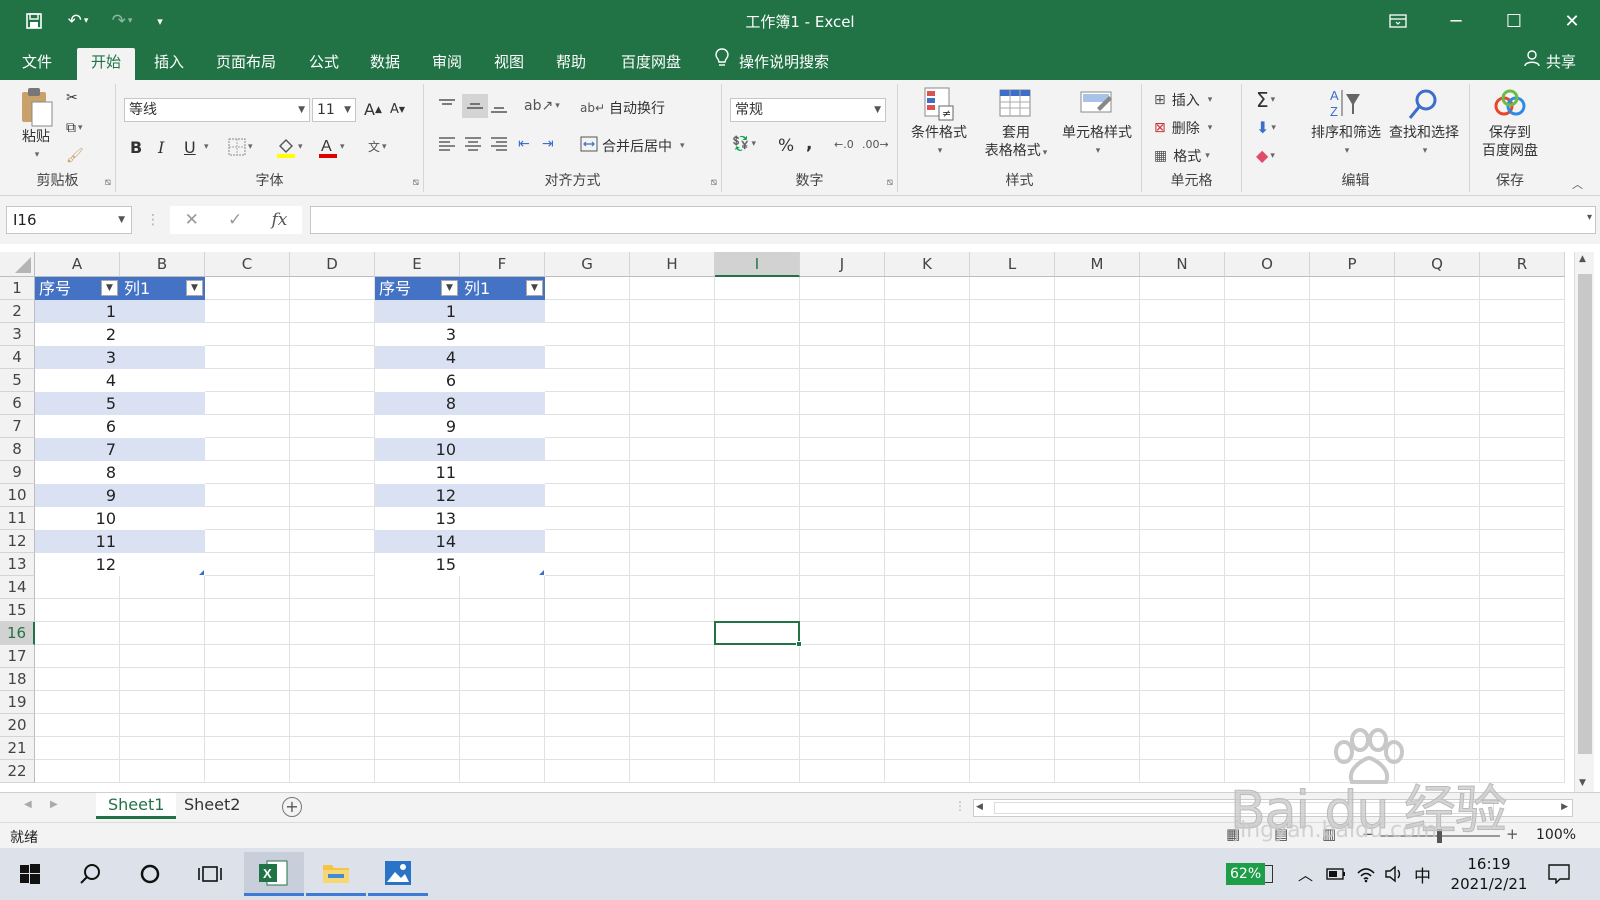 The width and height of the screenshot is (1600, 900). Describe the element at coordinates (979, 807) in the screenshot. I see `scroll-left-icon: ◀` at that location.